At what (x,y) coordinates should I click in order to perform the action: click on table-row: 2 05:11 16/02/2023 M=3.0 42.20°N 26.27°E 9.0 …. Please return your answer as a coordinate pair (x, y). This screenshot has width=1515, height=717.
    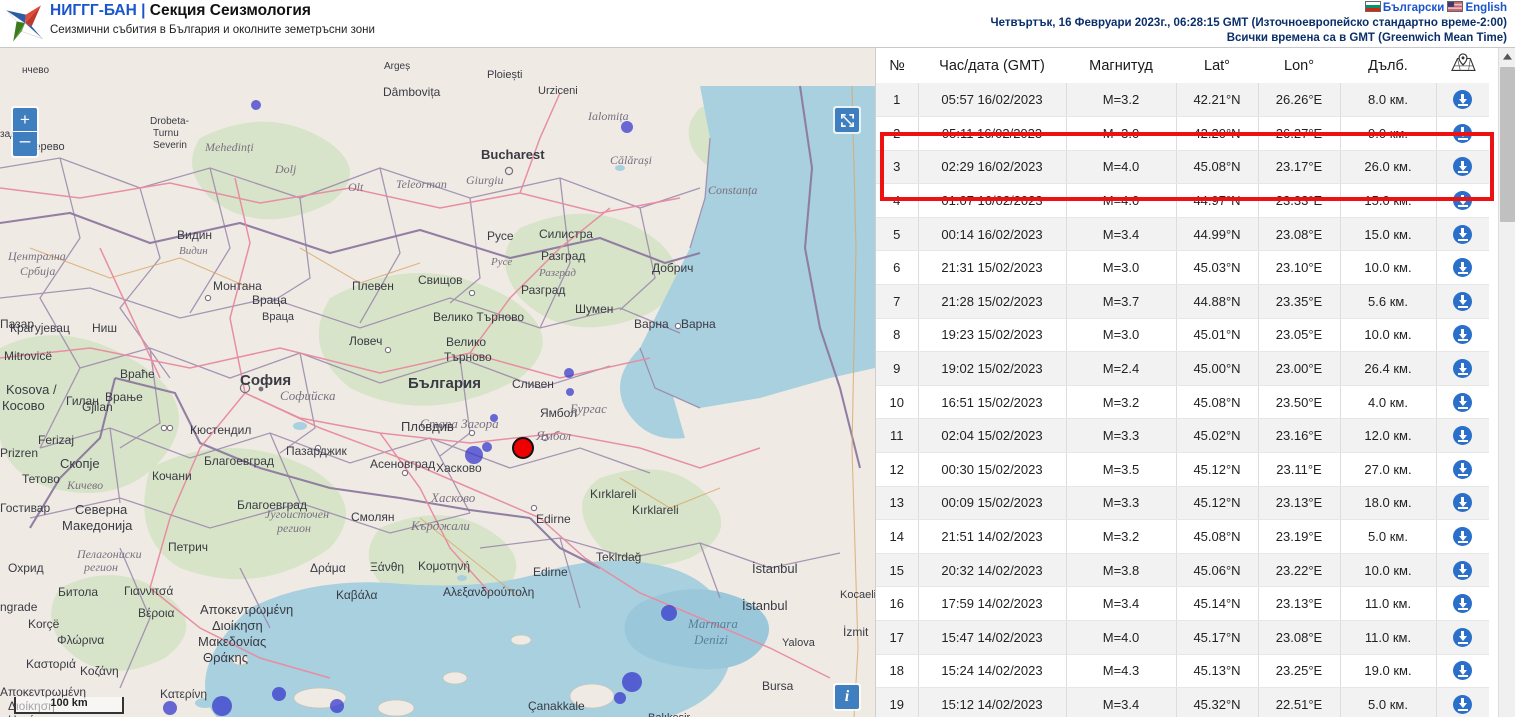
    Looking at the image, I should click on (1182, 133).